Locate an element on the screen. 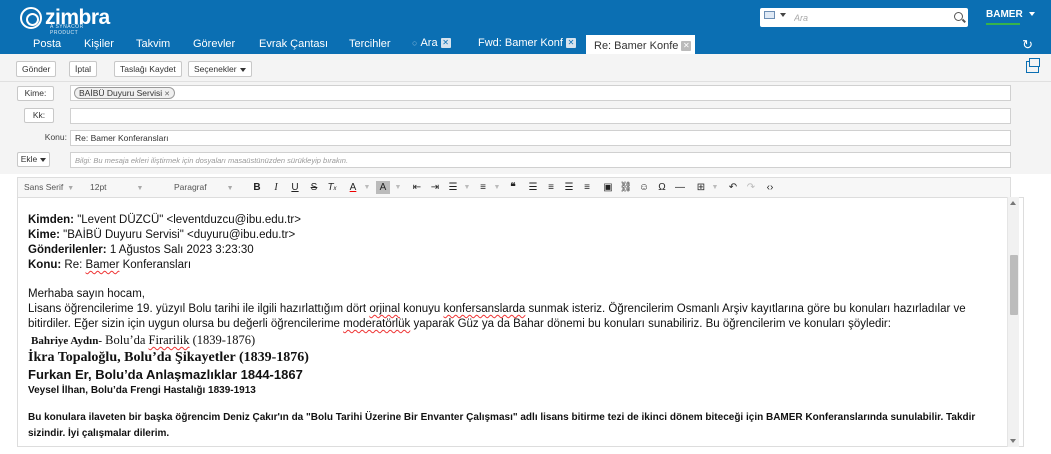 This screenshot has height=454, width=1051. table-icon: ⊞ is located at coordinates (701, 187).